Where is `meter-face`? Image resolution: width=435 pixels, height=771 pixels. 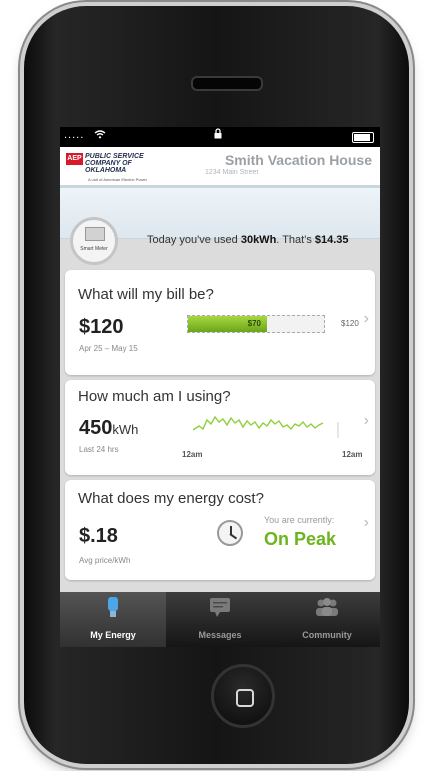
meter-face is located at coordinates (95, 234).